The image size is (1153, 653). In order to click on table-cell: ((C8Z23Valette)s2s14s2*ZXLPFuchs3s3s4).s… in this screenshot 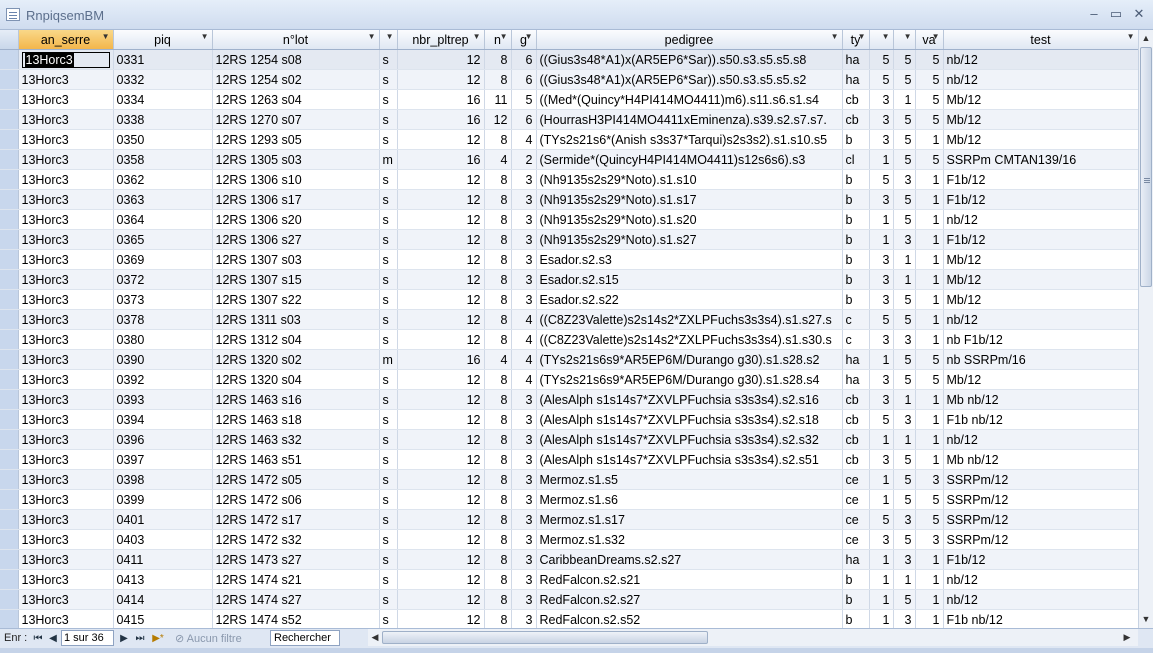, I will do `click(689, 339)`.